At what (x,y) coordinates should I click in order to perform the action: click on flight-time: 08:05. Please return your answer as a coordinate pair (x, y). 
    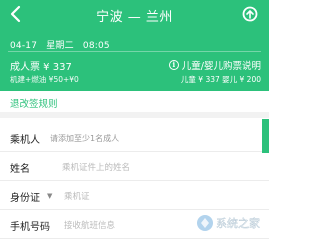
    Looking at the image, I should click on (96, 46).